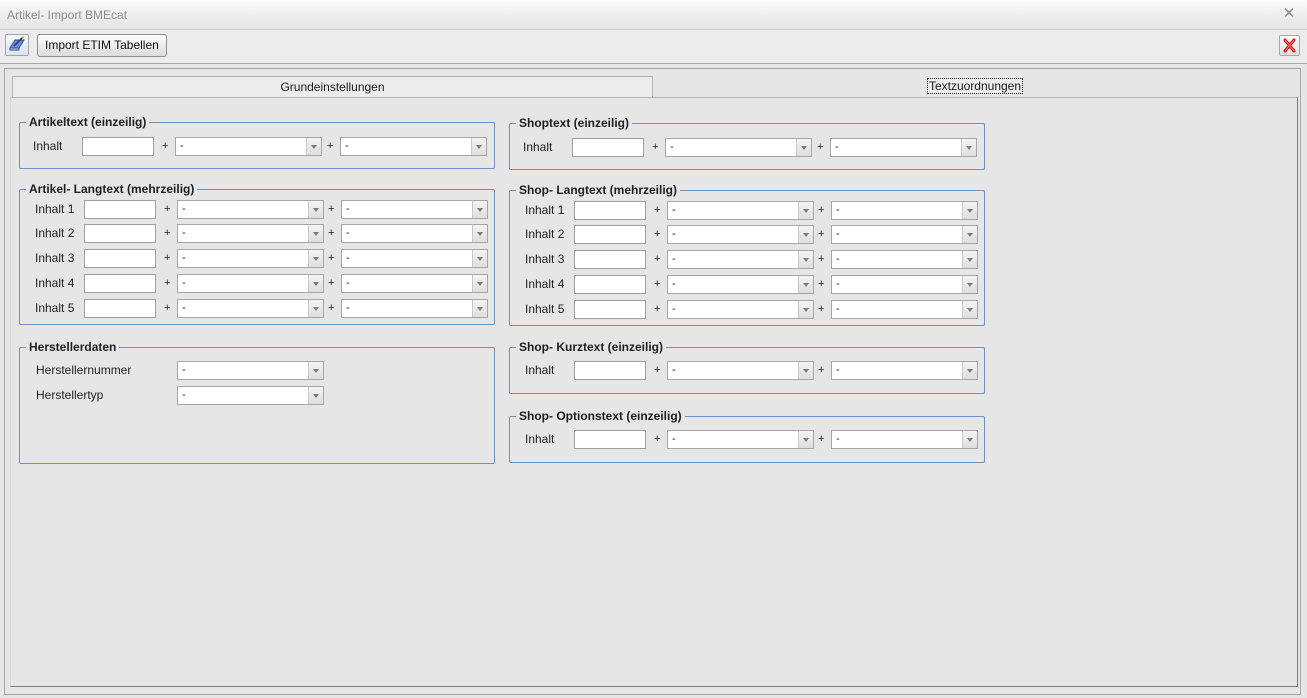  What do you see at coordinates (738, 147) in the screenshot?
I see `shoptext-combo-1: -` at bounding box center [738, 147].